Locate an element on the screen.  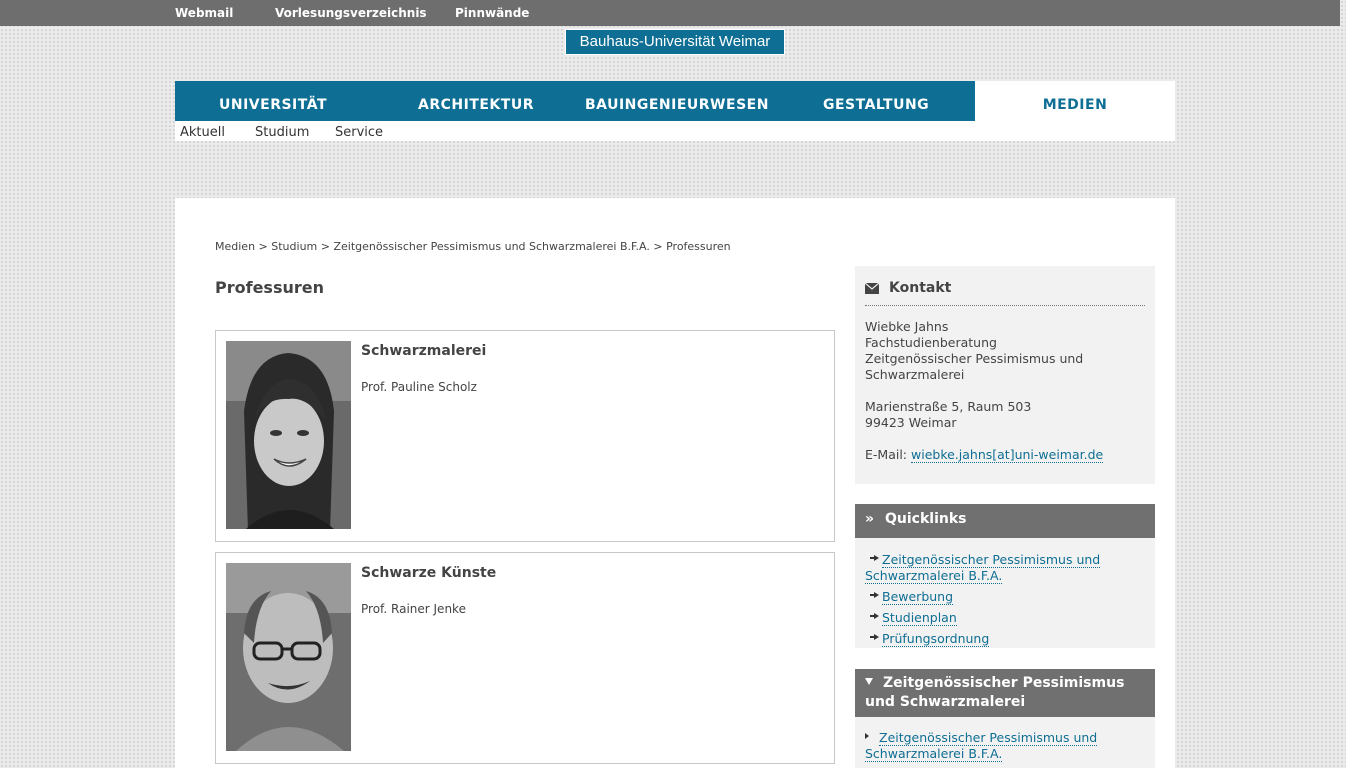
quicklinks-heading: Quicklinks is located at coordinates (926, 519).